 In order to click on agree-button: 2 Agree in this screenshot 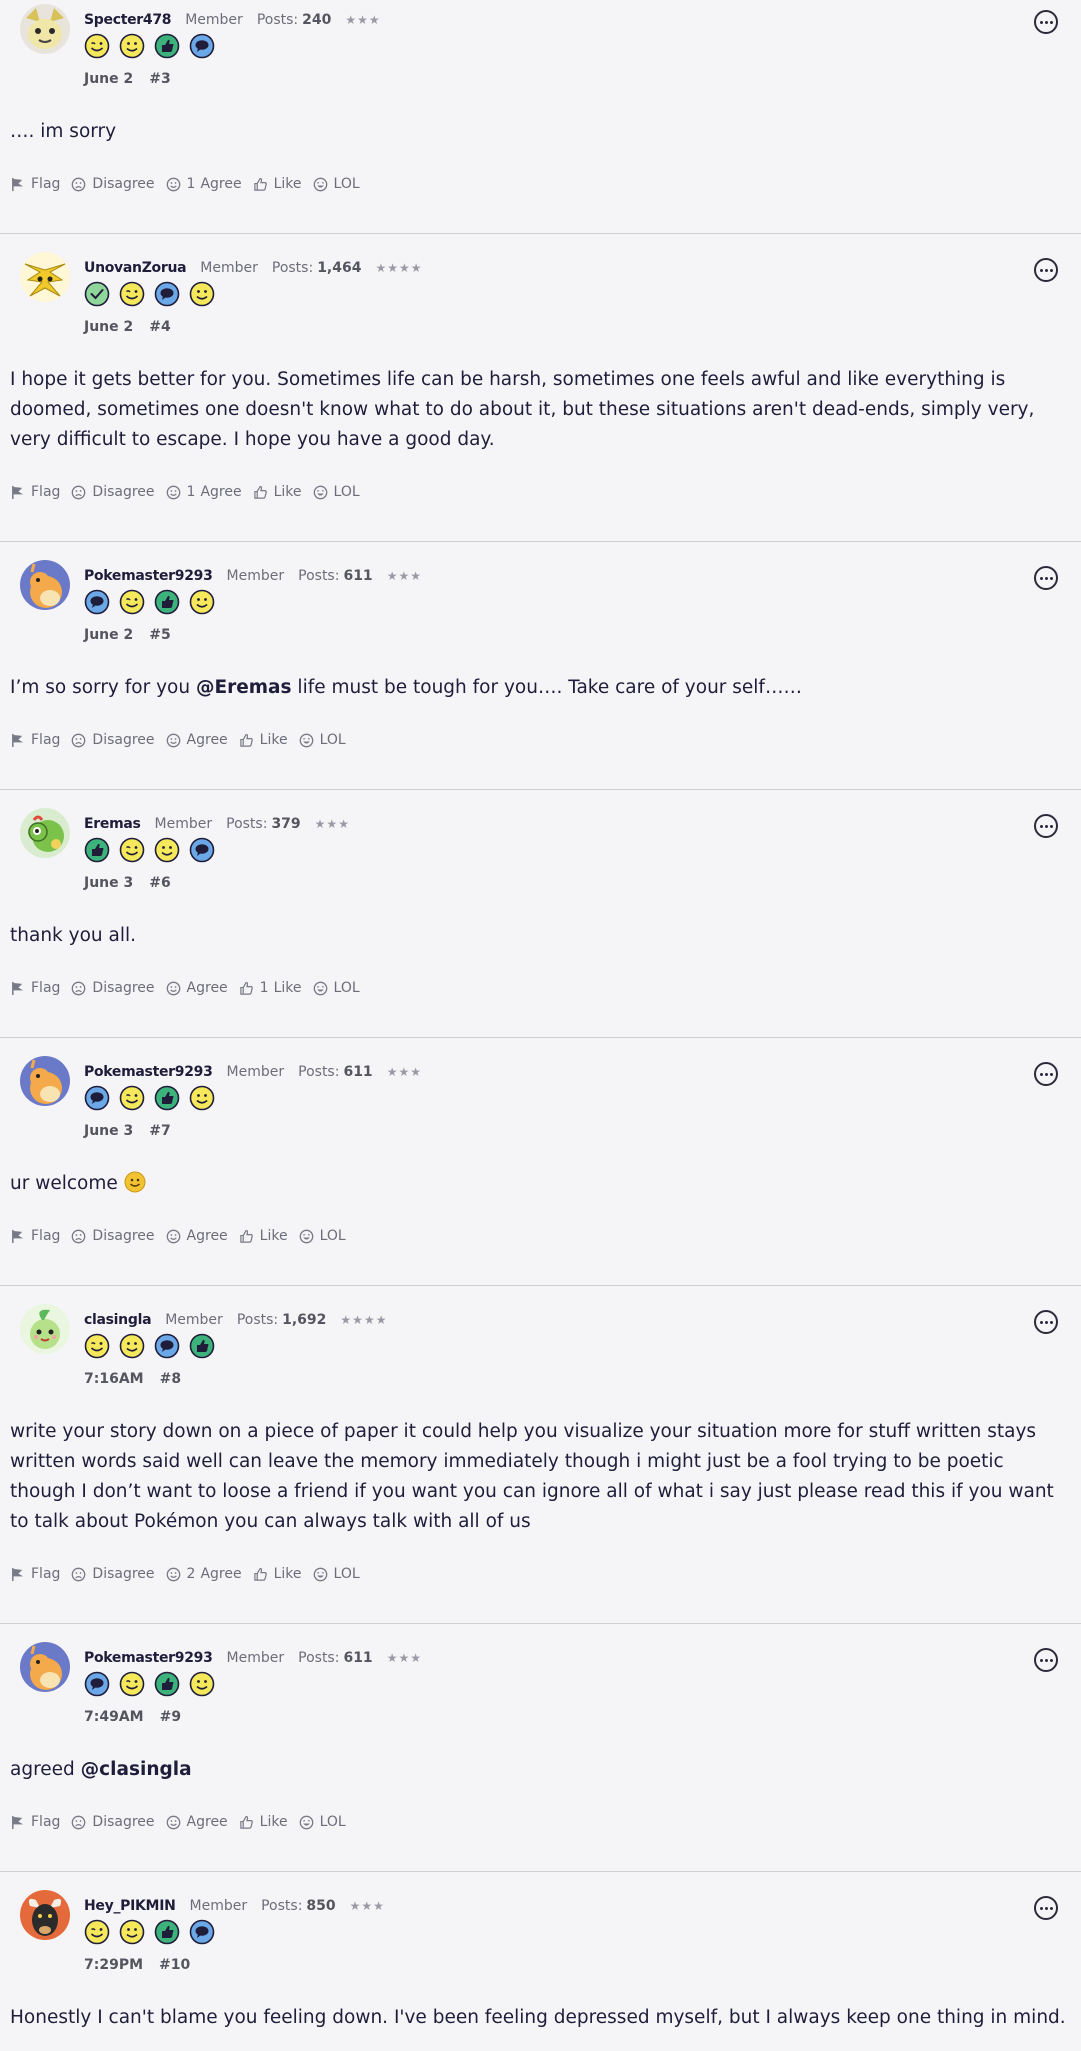, I will do `click(204, 1574)`.